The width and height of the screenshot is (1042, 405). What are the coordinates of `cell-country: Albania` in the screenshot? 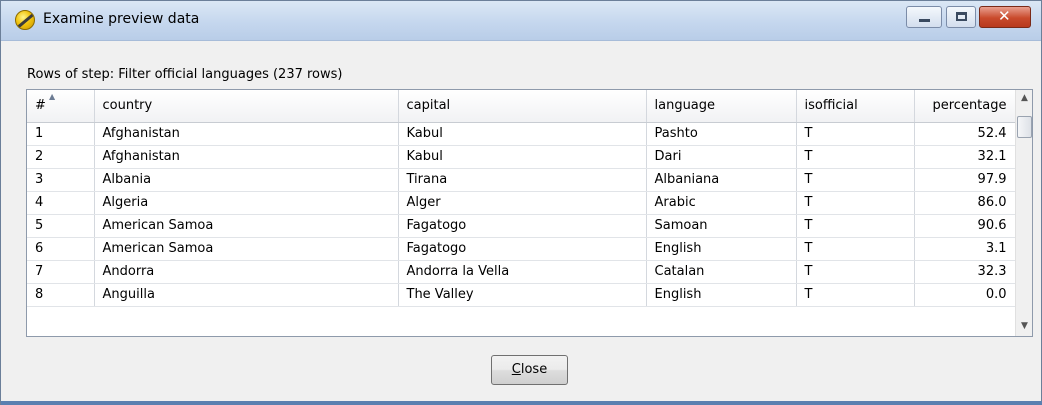 It's located at (246, 180).